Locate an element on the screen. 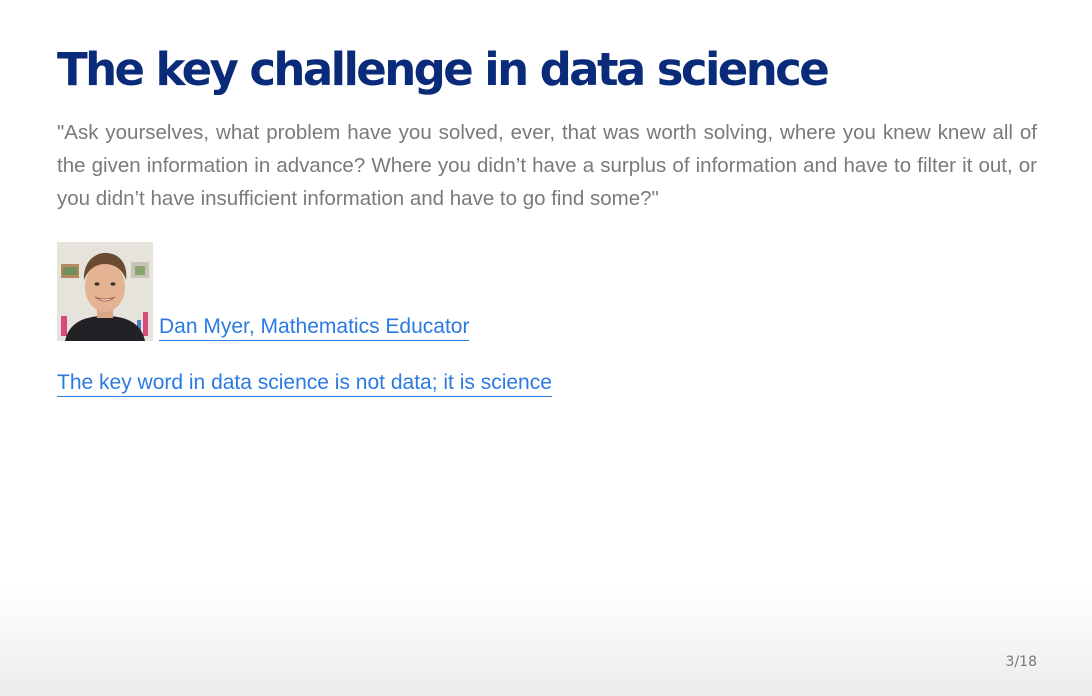 This screenshot has width=1092, height=696. person-photo-icon is located at coordinates (105, 291).